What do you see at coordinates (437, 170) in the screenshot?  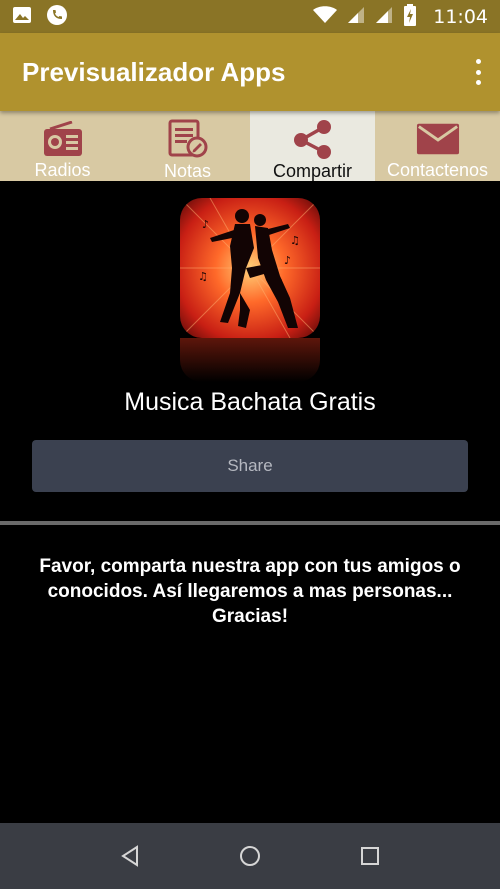 I see `tab-label: Contactenos` at bounding box center [437, 170].